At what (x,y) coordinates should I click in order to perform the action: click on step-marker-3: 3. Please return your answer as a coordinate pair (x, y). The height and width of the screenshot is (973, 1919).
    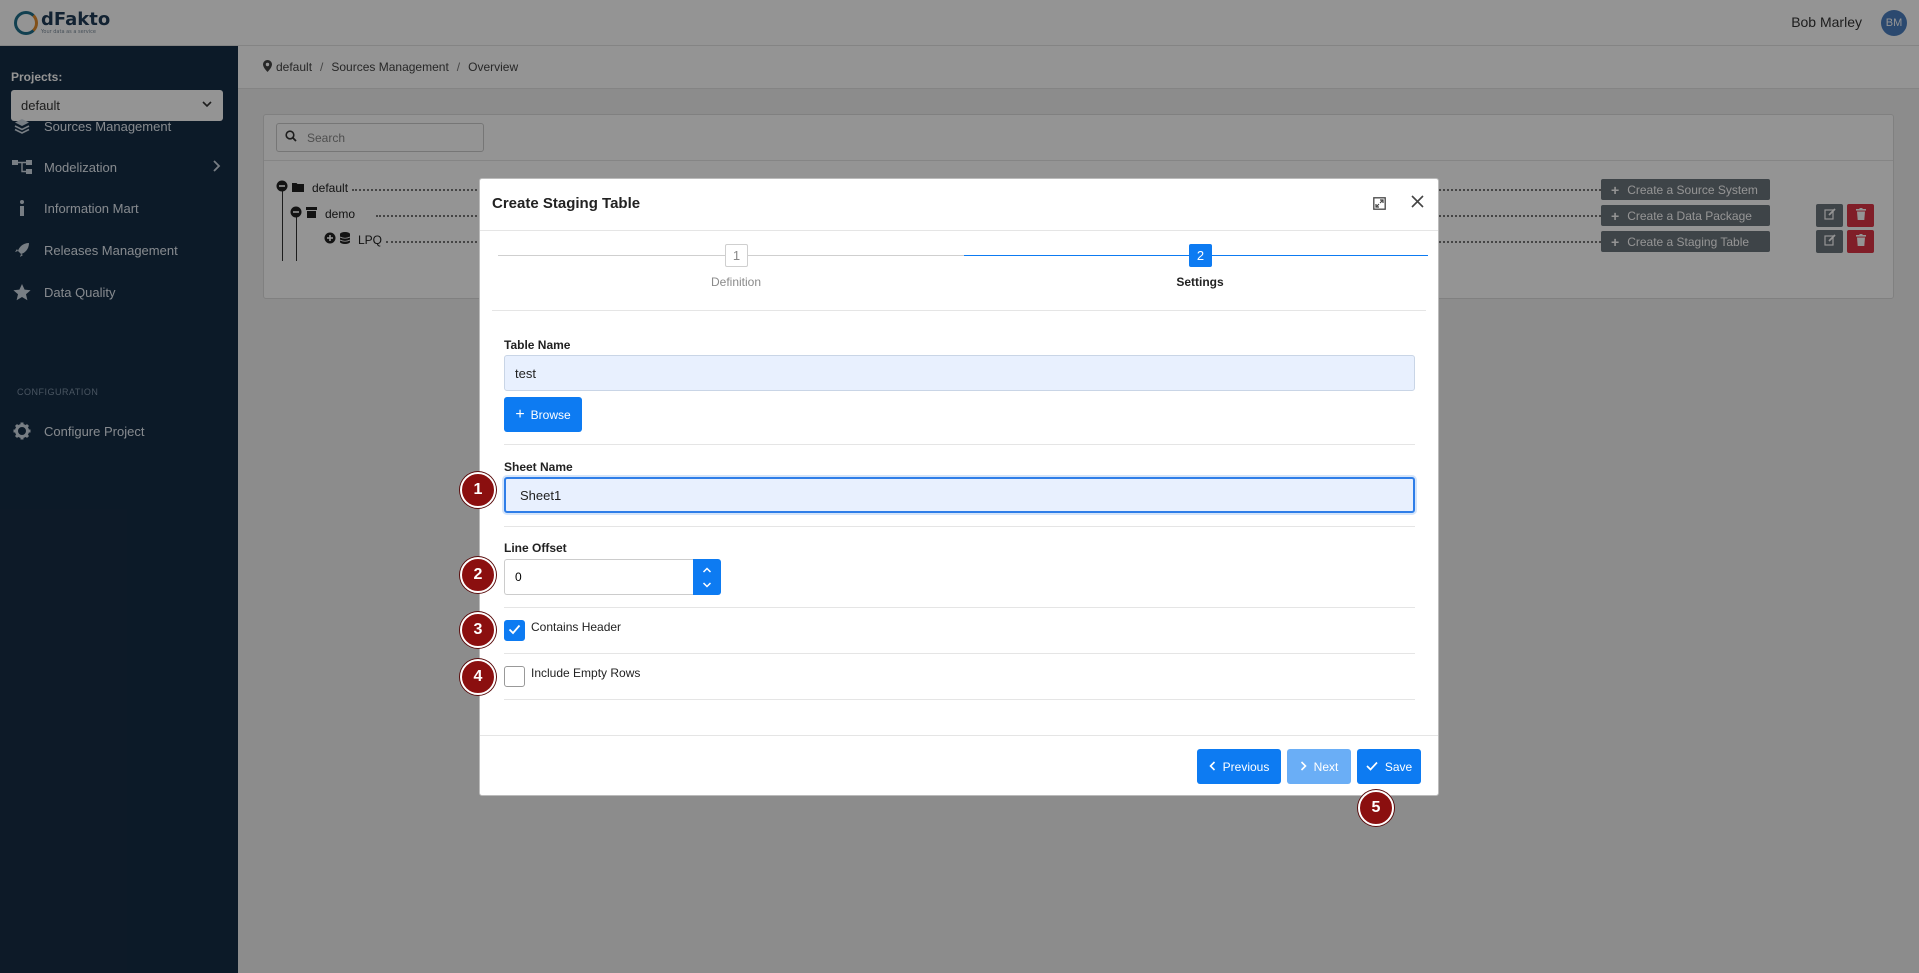
    Looking at the image, I should click on (478, 630).